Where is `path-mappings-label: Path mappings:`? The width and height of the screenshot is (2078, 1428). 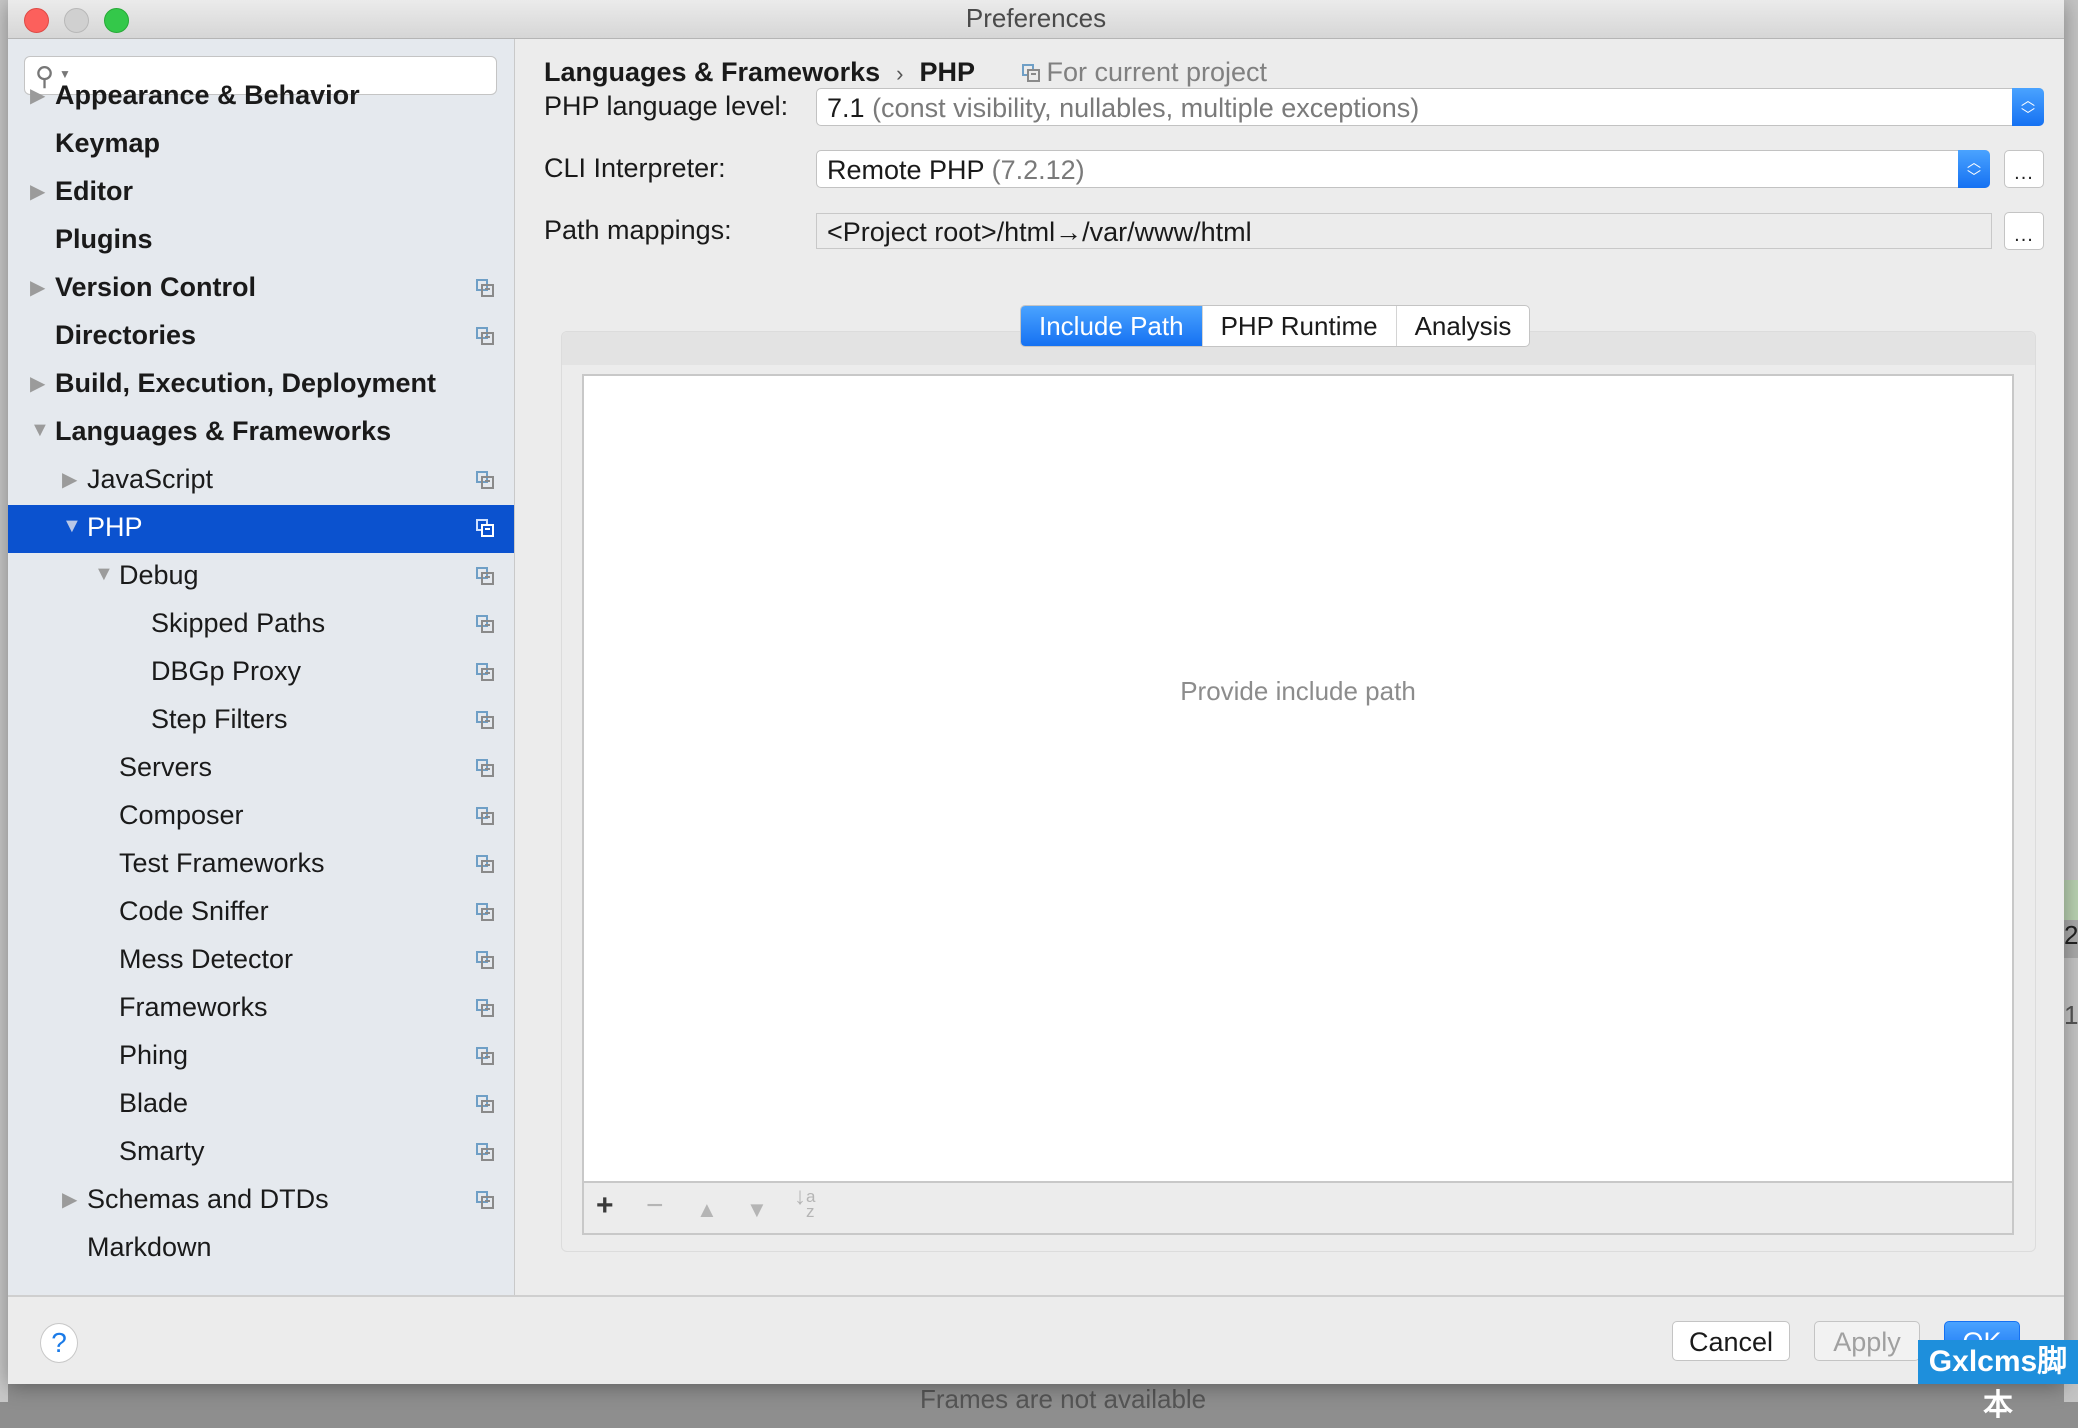 path-mappings-label: Path mappings: is located at coordinates (638, 230).